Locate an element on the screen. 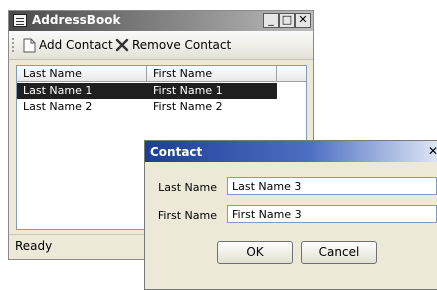 The height and width of the screenshot is (290, 437). remove-contact-button: Remove Contact is located at coordinates (173, 45).